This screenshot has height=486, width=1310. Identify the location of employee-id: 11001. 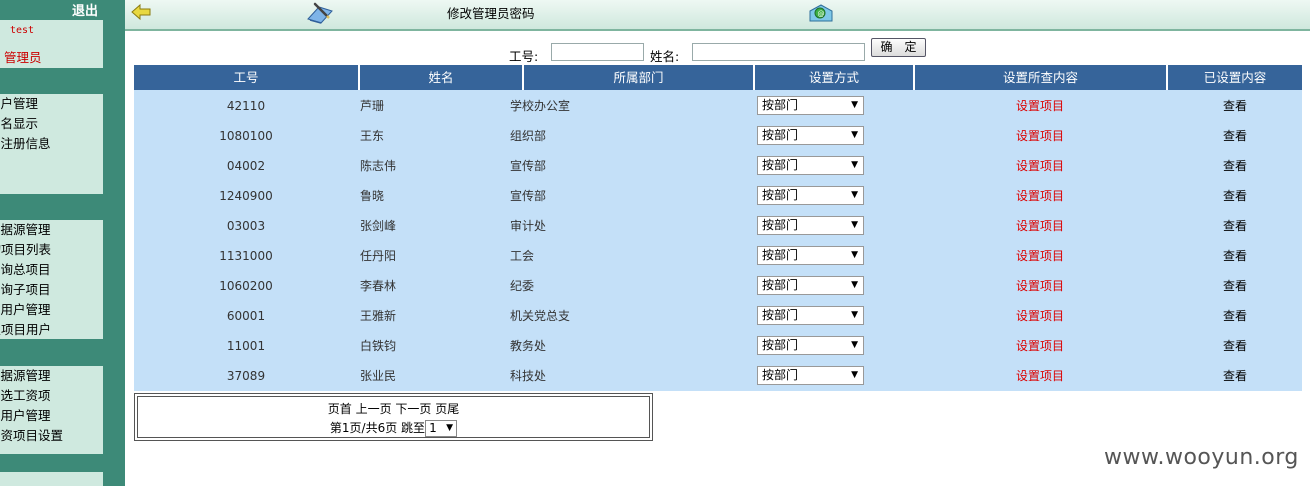
(246, 346).